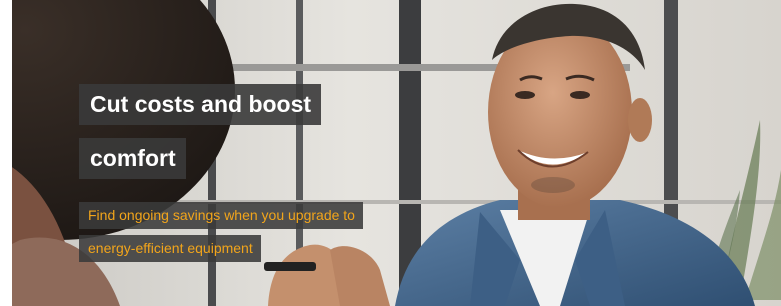 The image size is (781, 306). Describe the element at coordinates (200, 104) in the screenshot. I see `headline-line-1: Cut costs and boost` at that location.